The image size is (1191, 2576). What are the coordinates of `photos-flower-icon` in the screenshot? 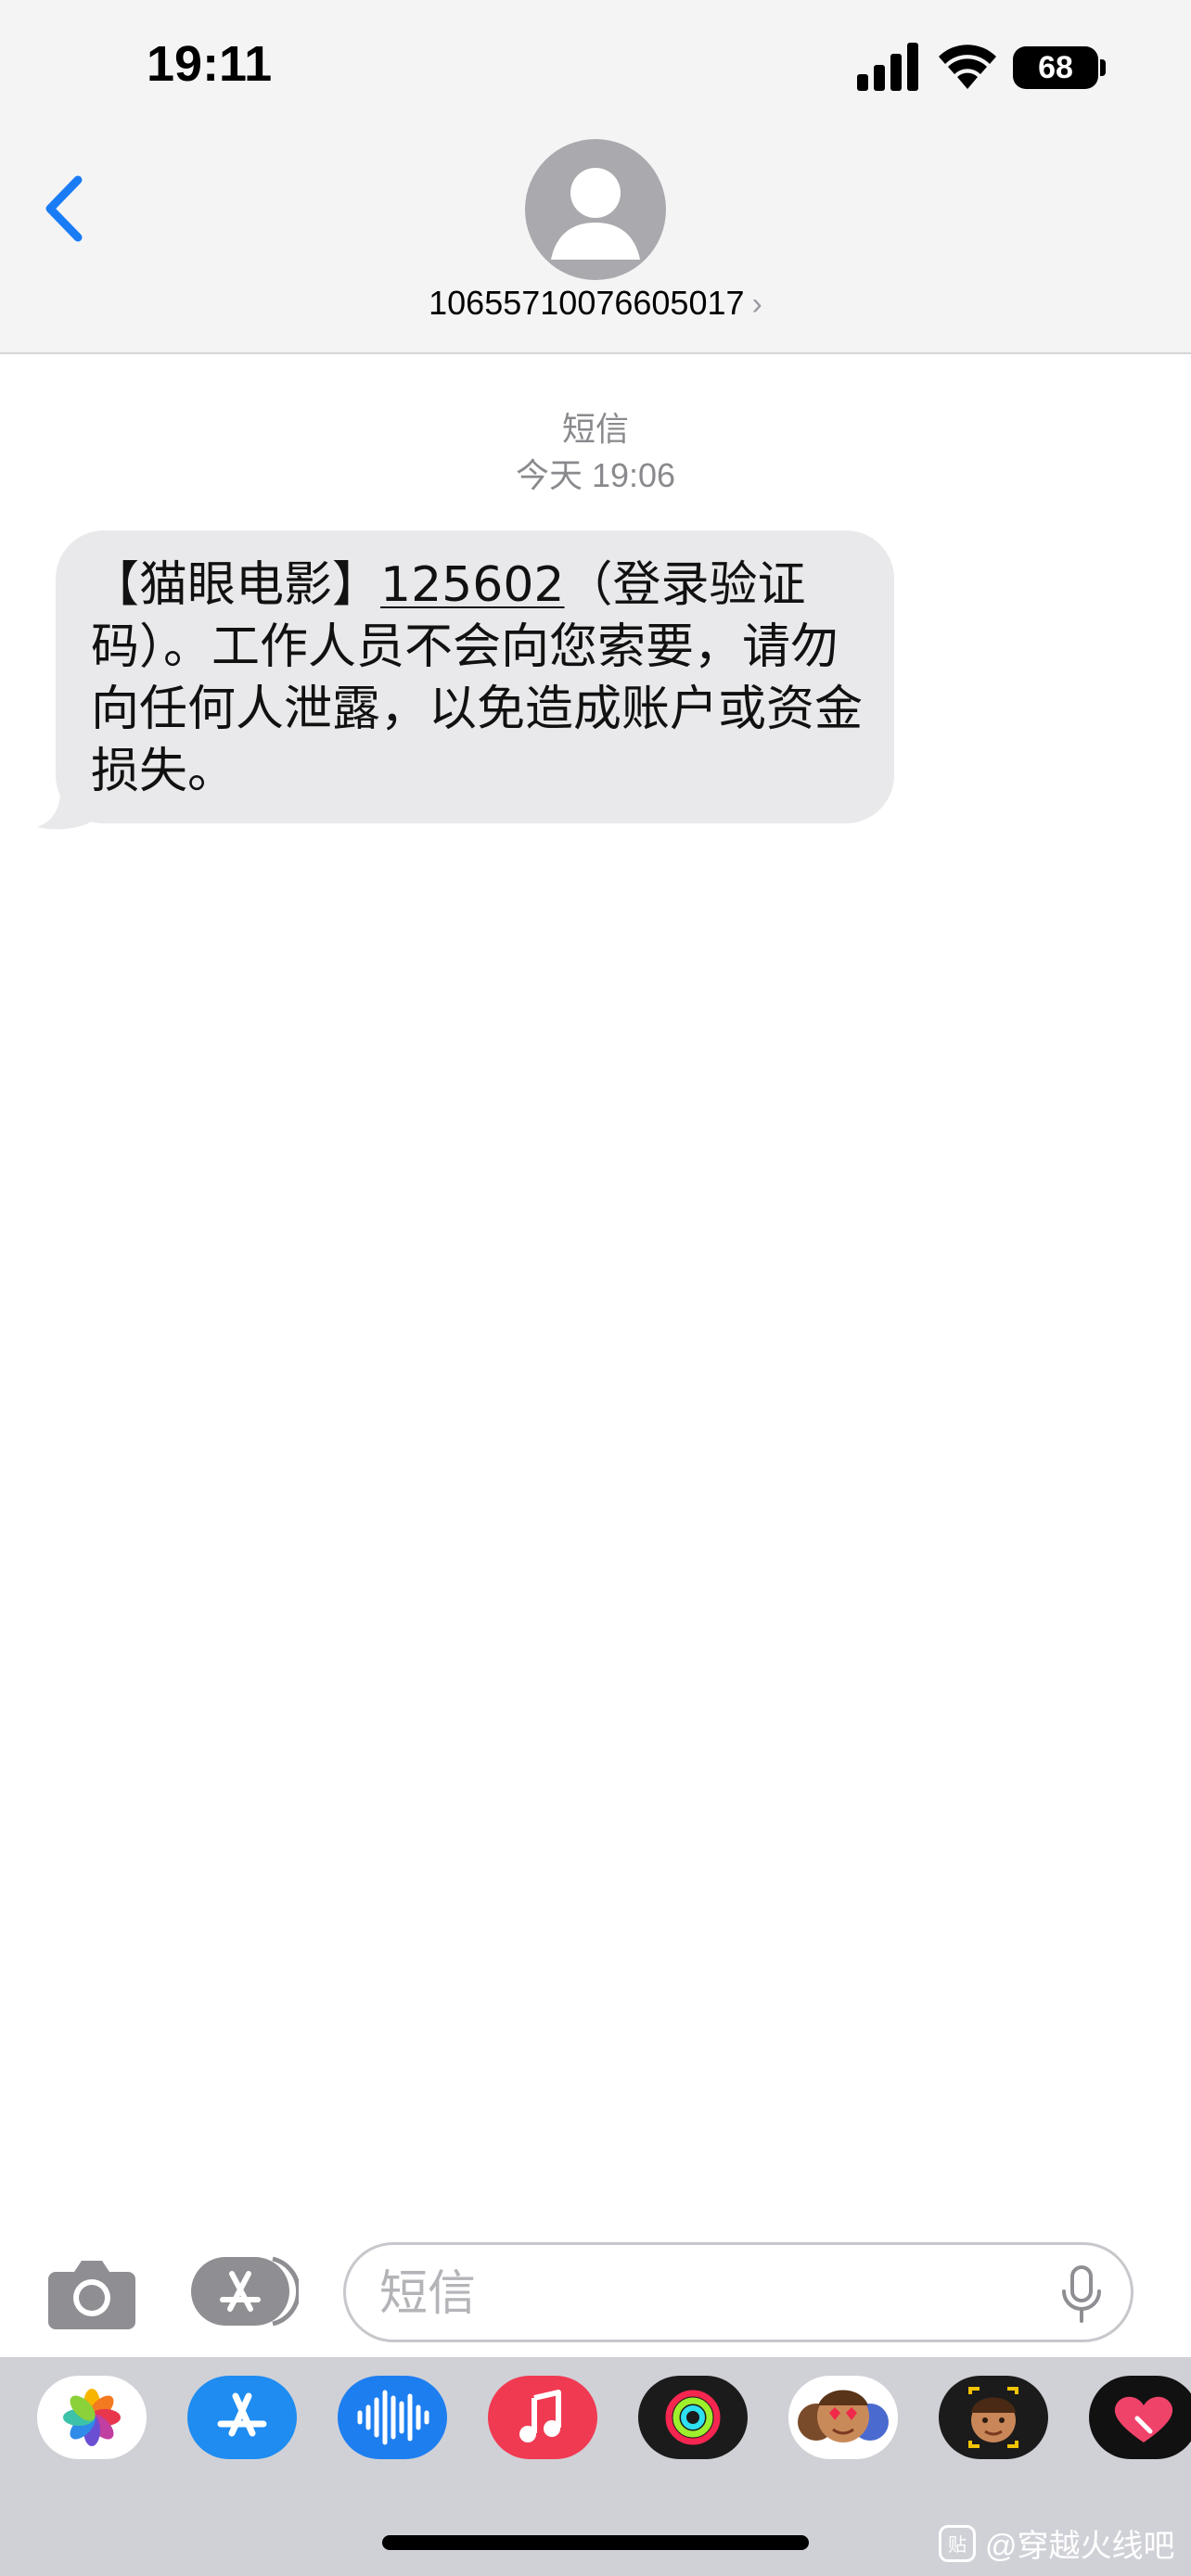 It's located at (92, 2418).